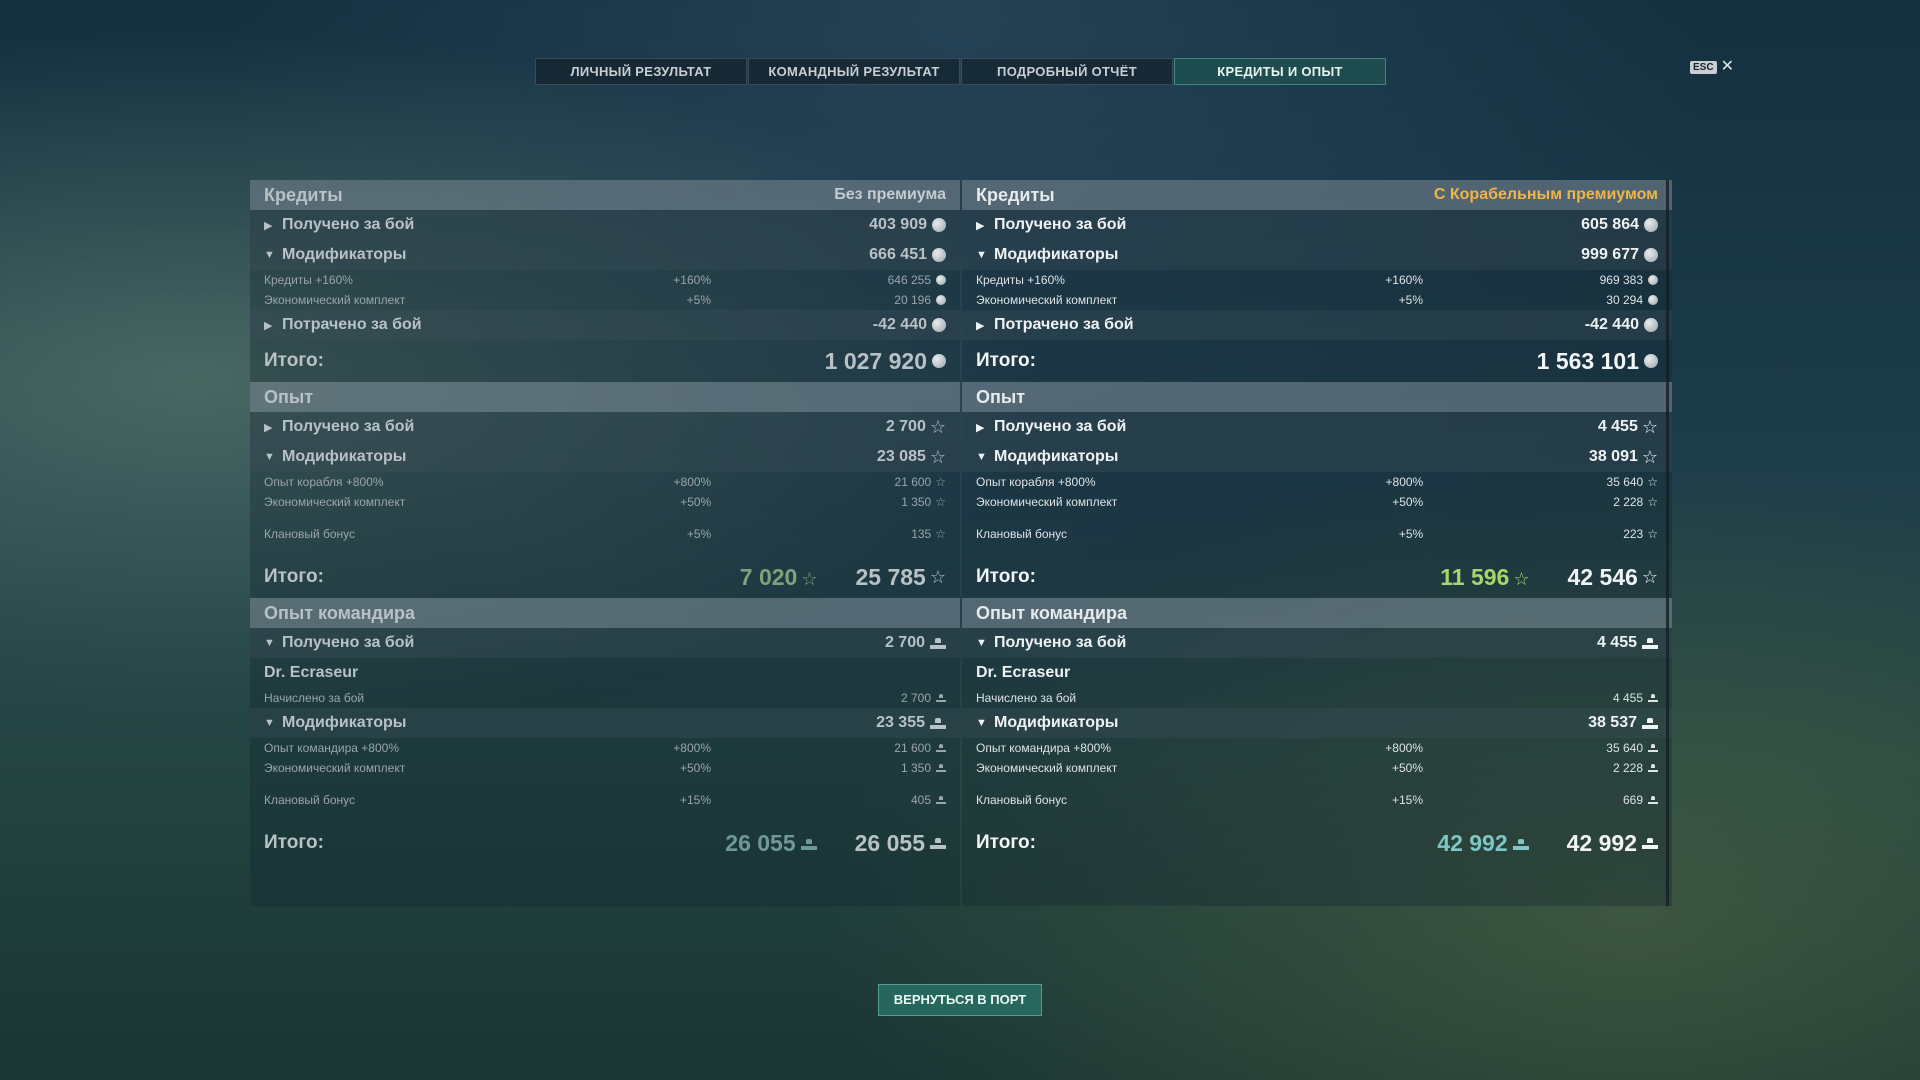  Describe the element at coordinates (1317, 843) in the screenshot. I see `commander-total-row: Итого: 42 992 42 992` at that location.